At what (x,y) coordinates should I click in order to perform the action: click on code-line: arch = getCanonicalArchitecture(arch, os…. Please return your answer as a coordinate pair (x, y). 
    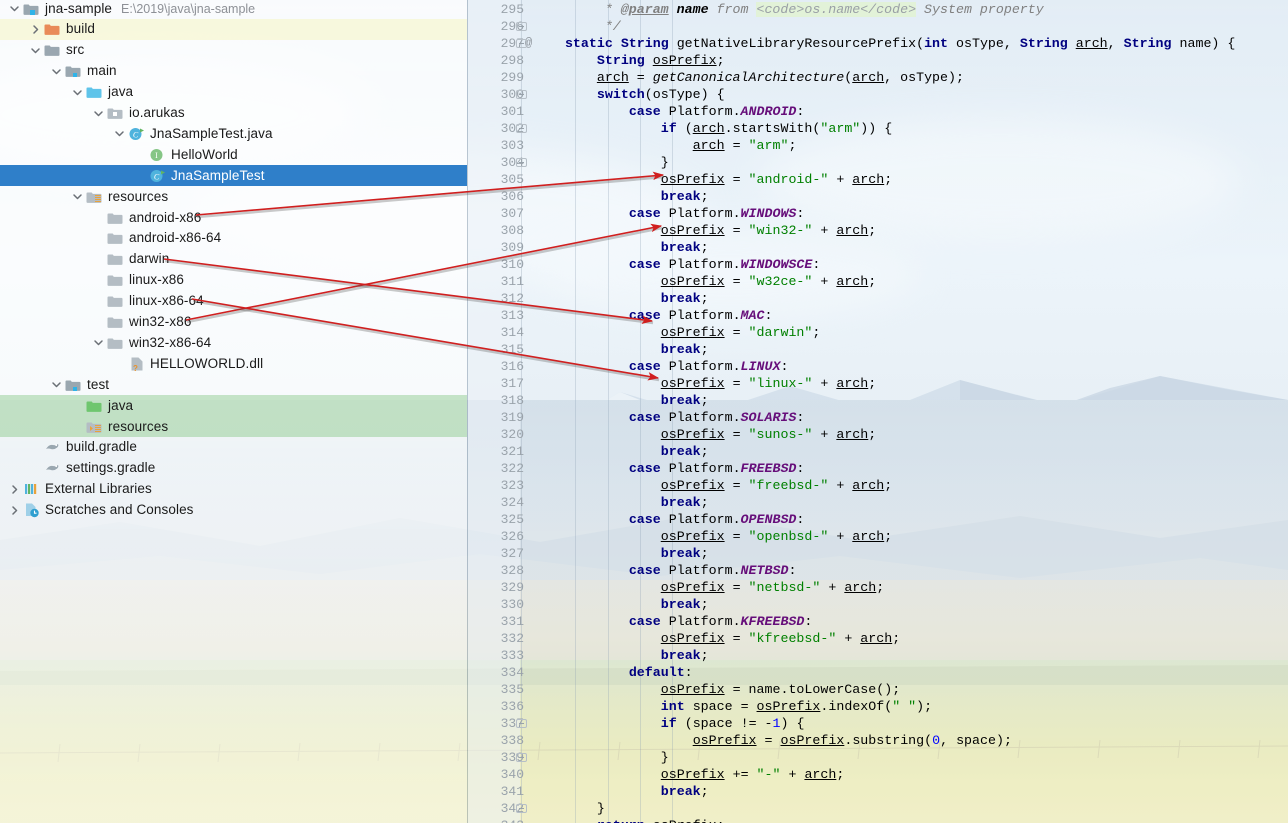
    Looking at the image, I should click on (780, 77).